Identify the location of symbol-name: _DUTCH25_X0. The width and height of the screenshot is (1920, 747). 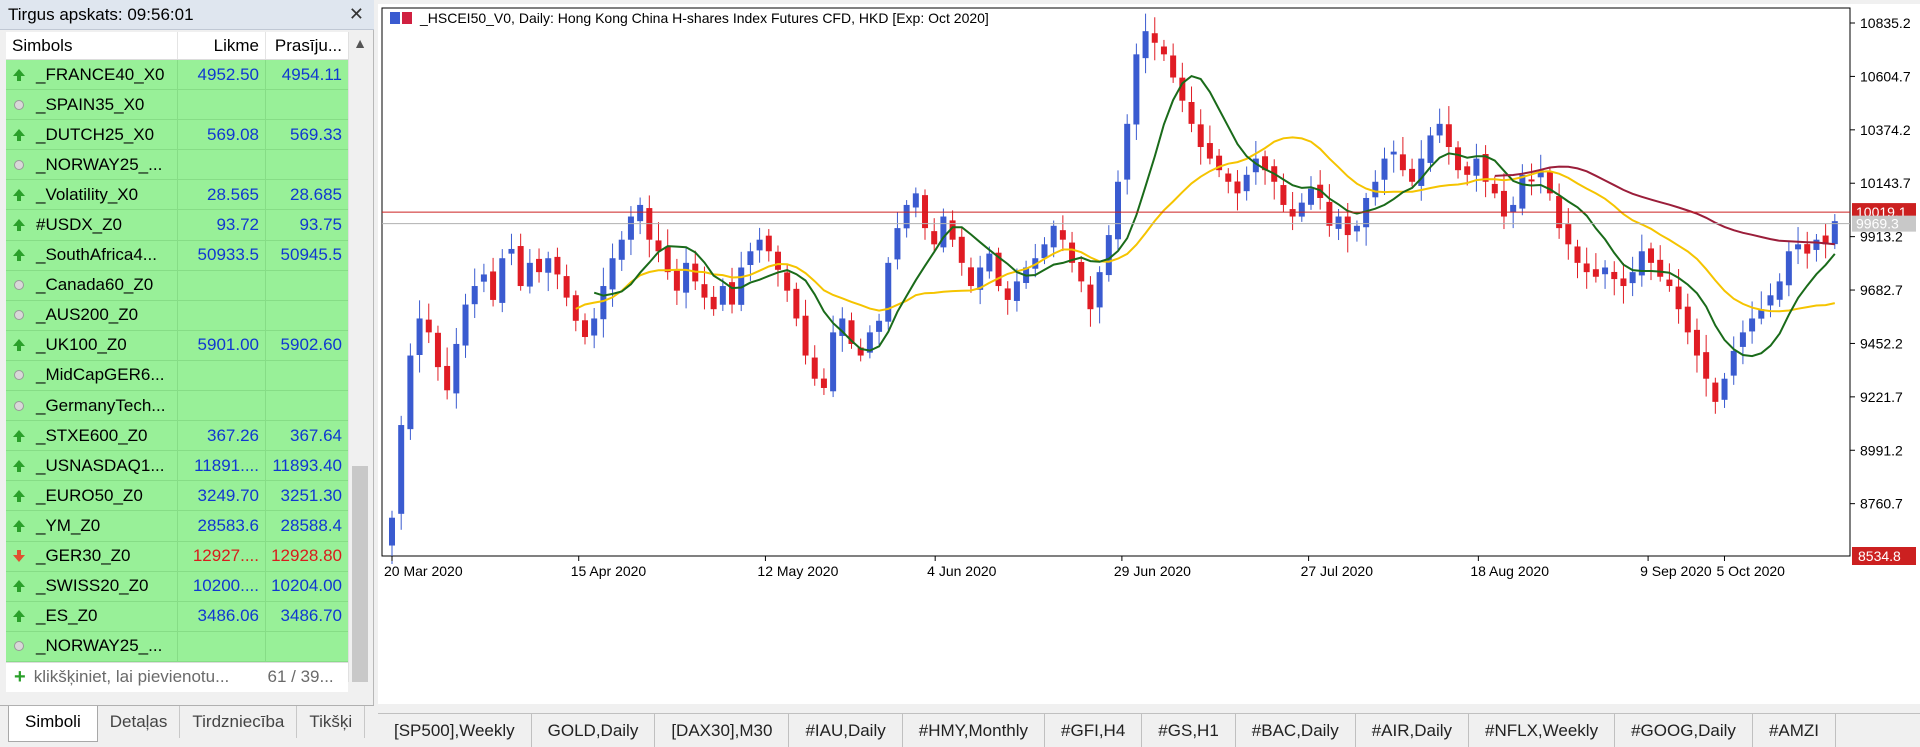
(95, 134).